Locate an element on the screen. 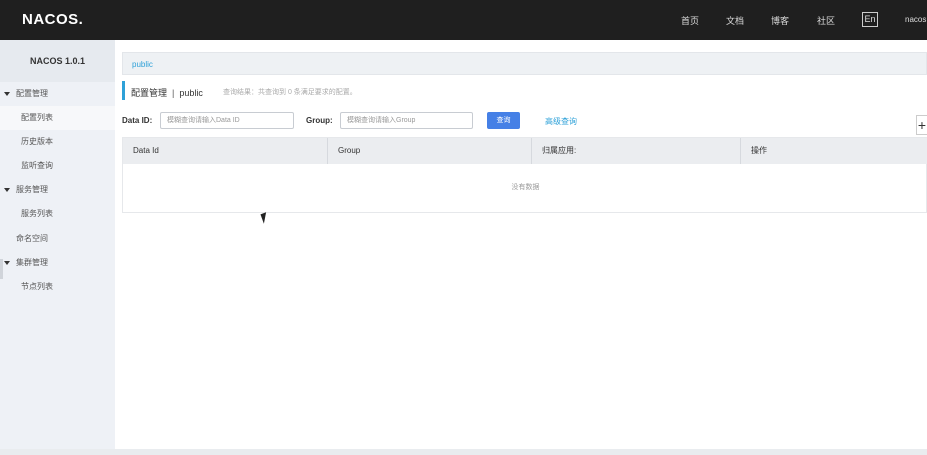 The height and width of the screenshot is (455, 927). sidebar-item-label: 命名空间 is located at coordinates (32, 238).